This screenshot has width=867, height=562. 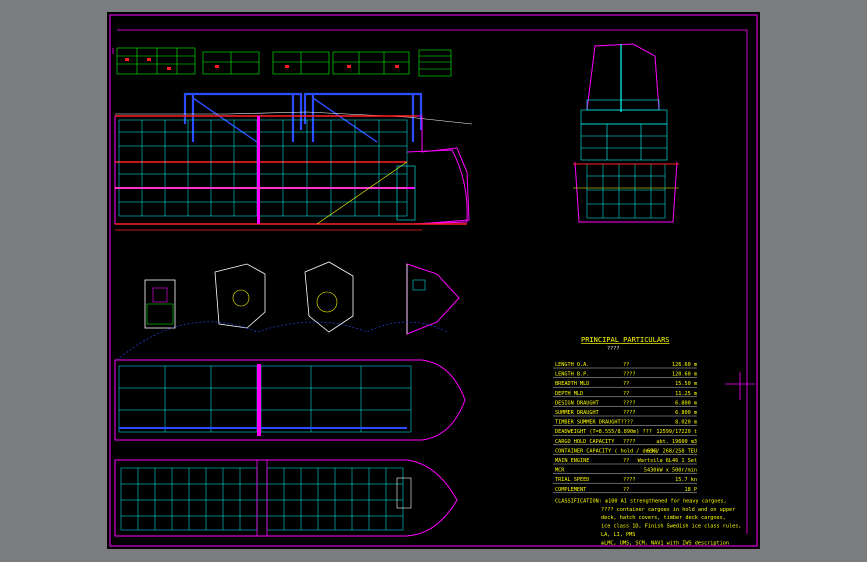 I want to click on particulars-label: MAIN ENGINE, so click(x=572, y=461).